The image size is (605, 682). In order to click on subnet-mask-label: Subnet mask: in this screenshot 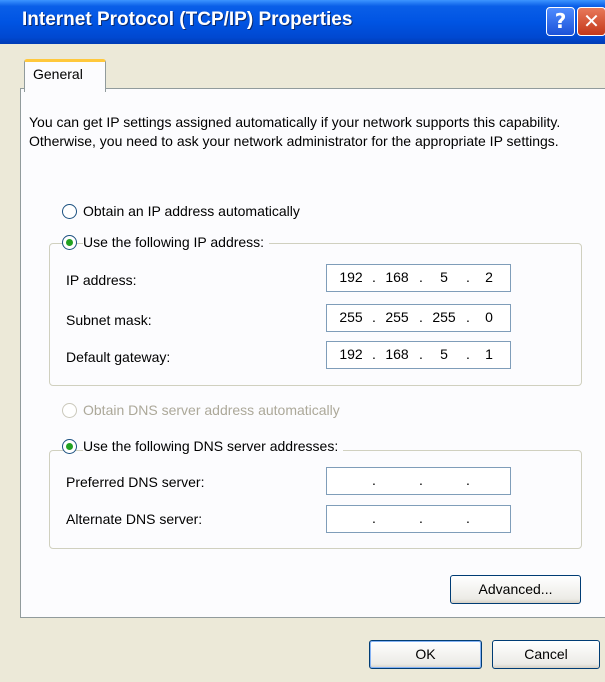, I will do `click(109, 320)`.